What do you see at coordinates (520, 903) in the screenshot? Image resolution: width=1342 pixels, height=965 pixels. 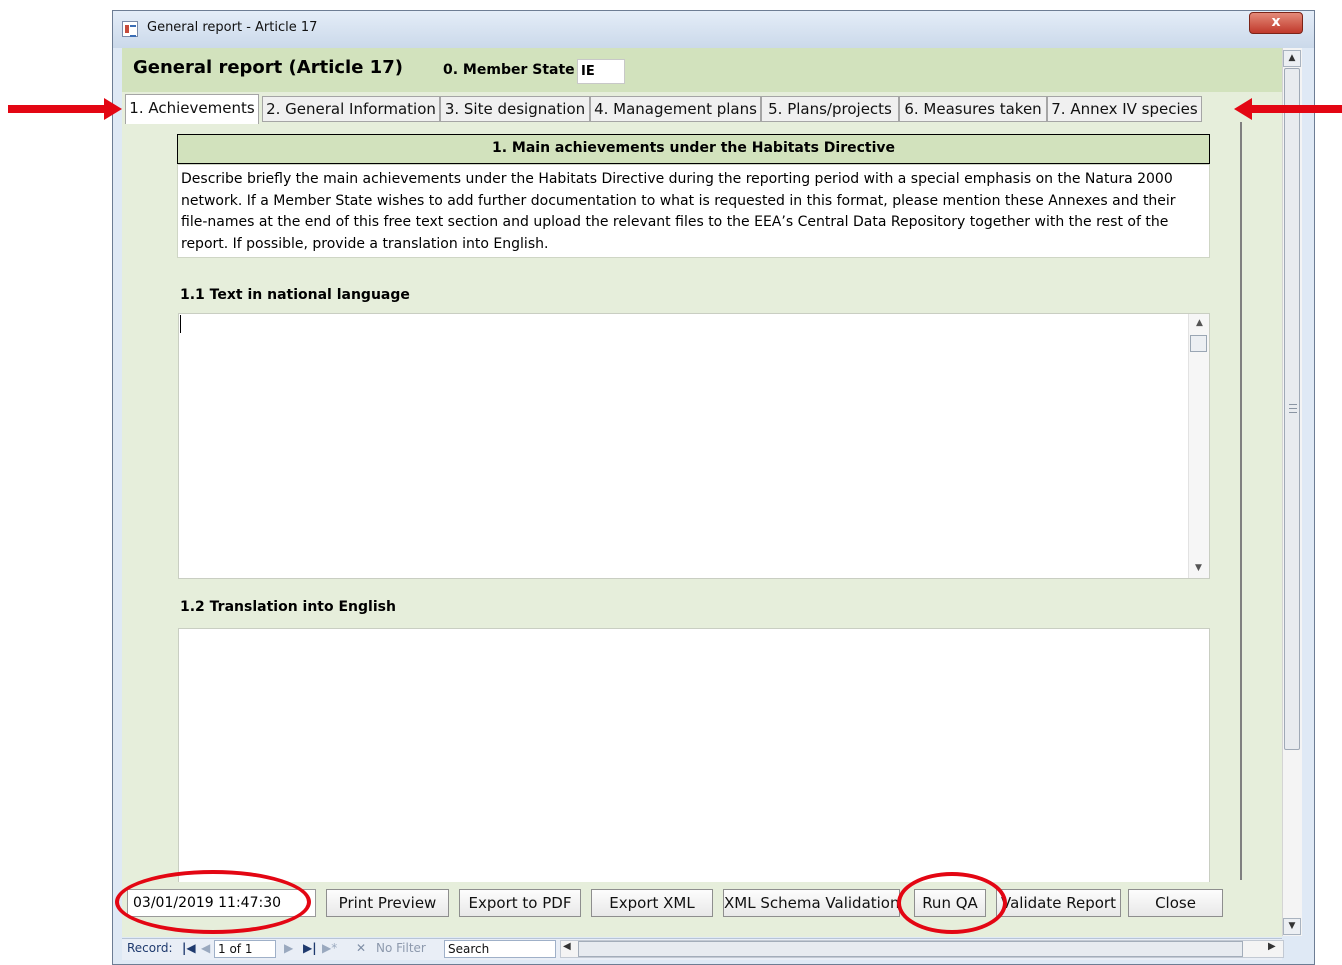 I see `export-pdf-button: Export to PDF` at bounding box center [520, 903].